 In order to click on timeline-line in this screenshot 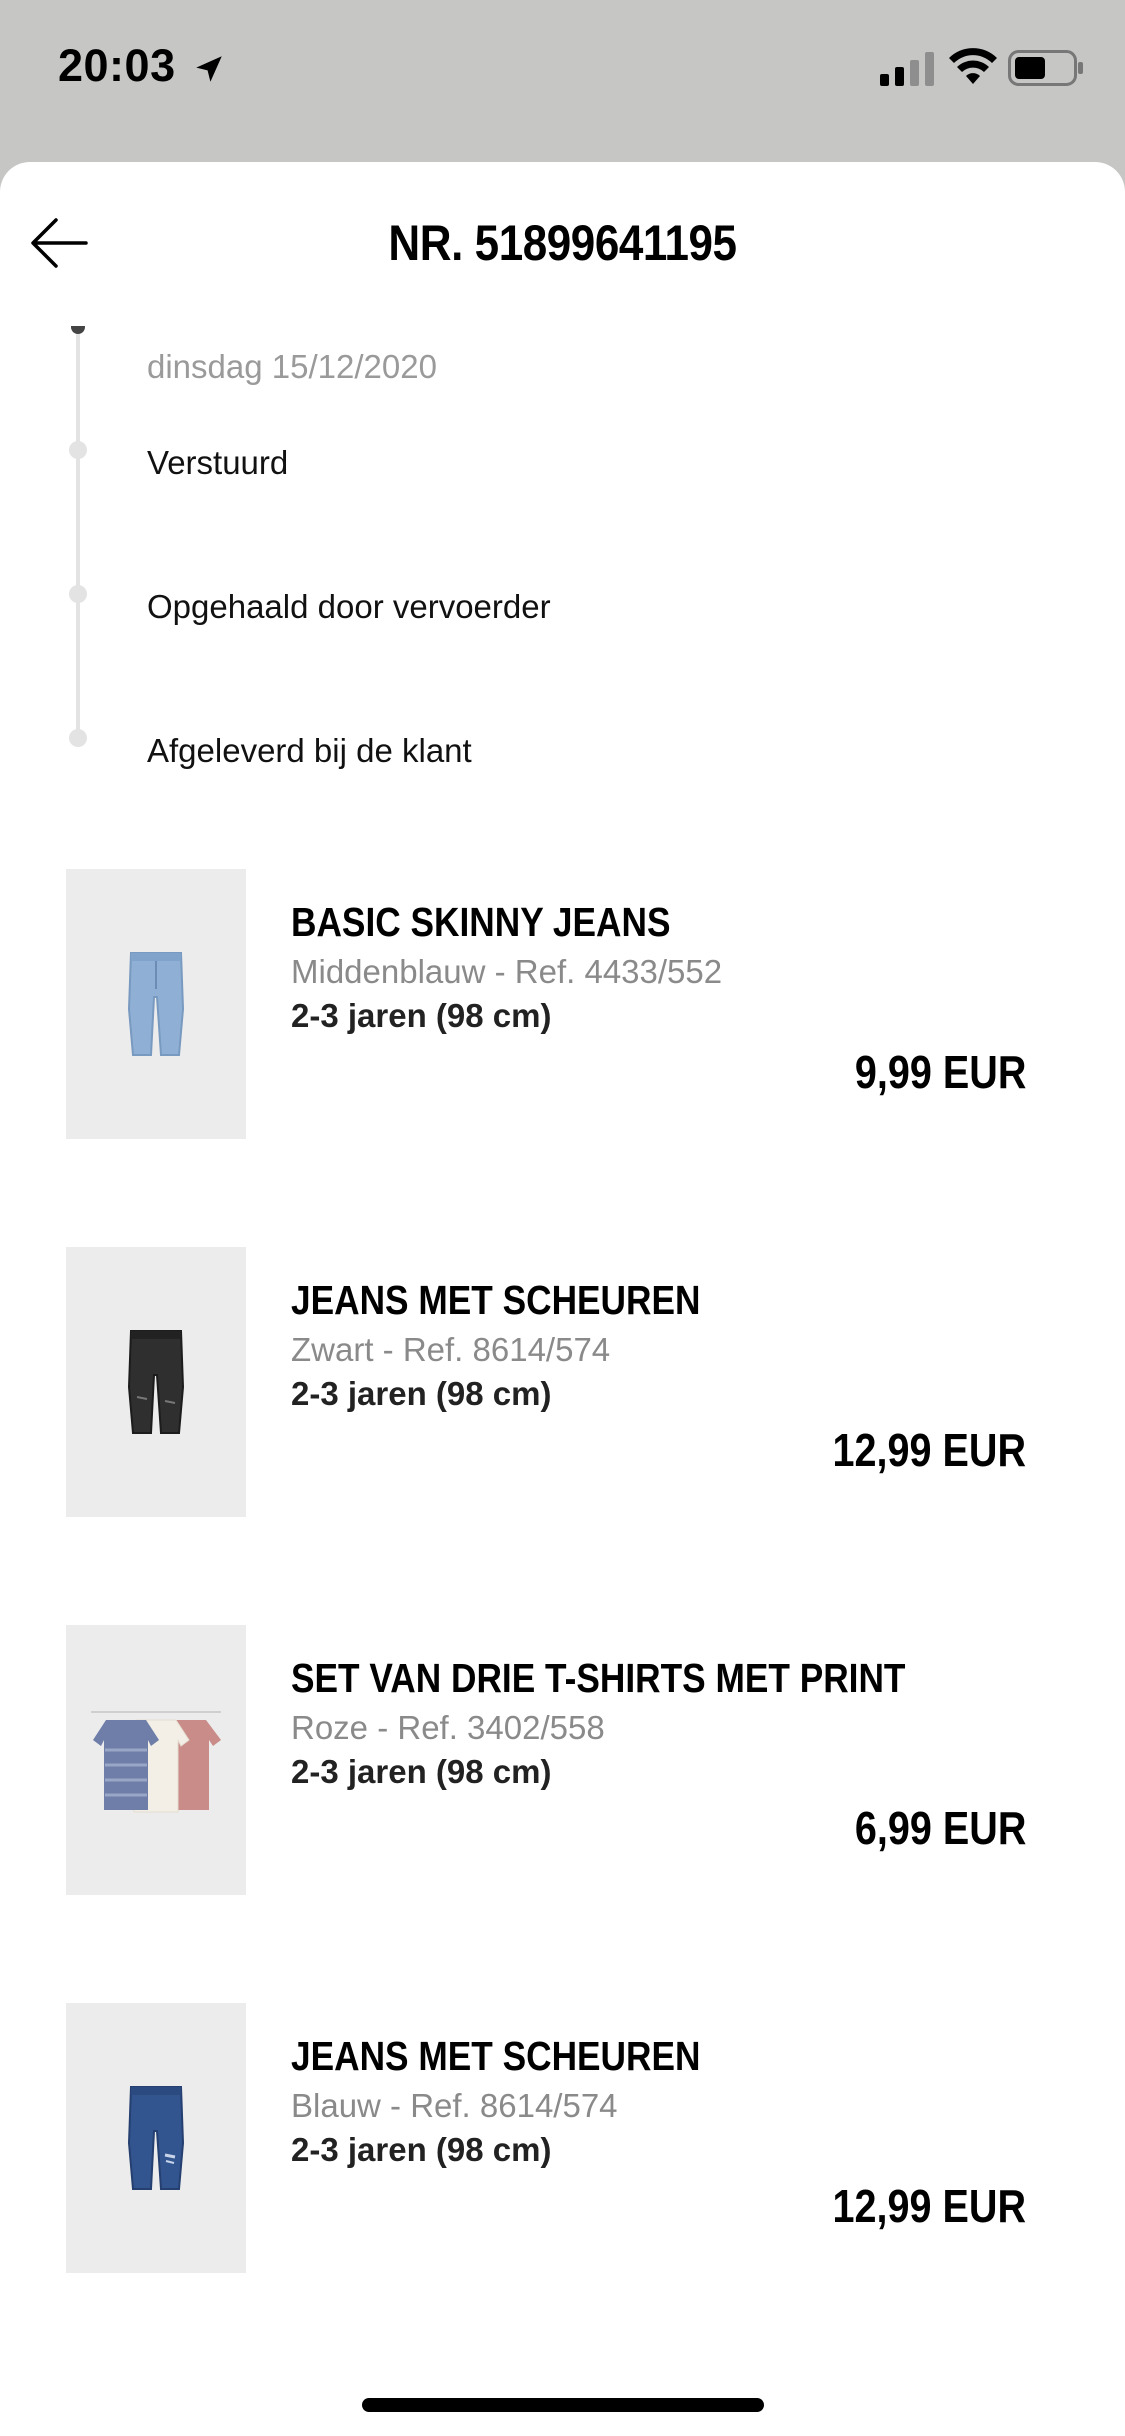, I will do `click(78, 535)`.